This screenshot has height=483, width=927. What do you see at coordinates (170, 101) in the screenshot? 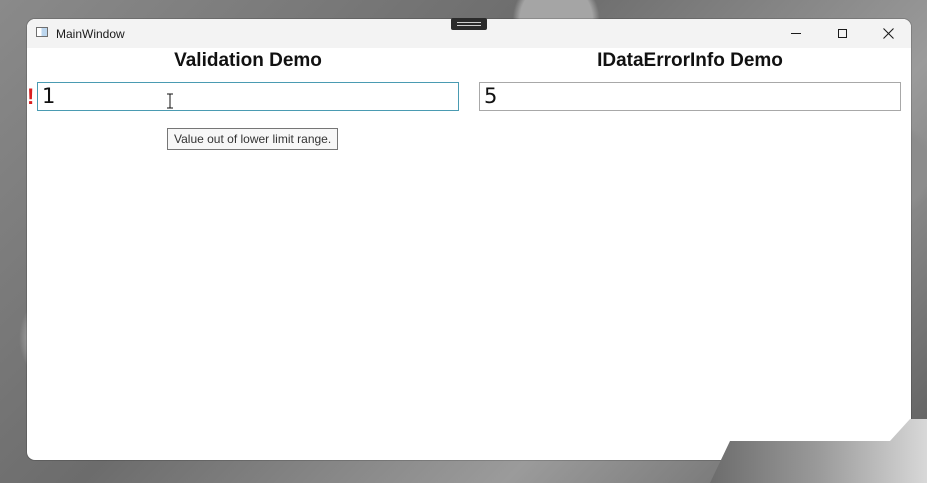
I see `text-cursor-icon` at bounding box center [170, 101].